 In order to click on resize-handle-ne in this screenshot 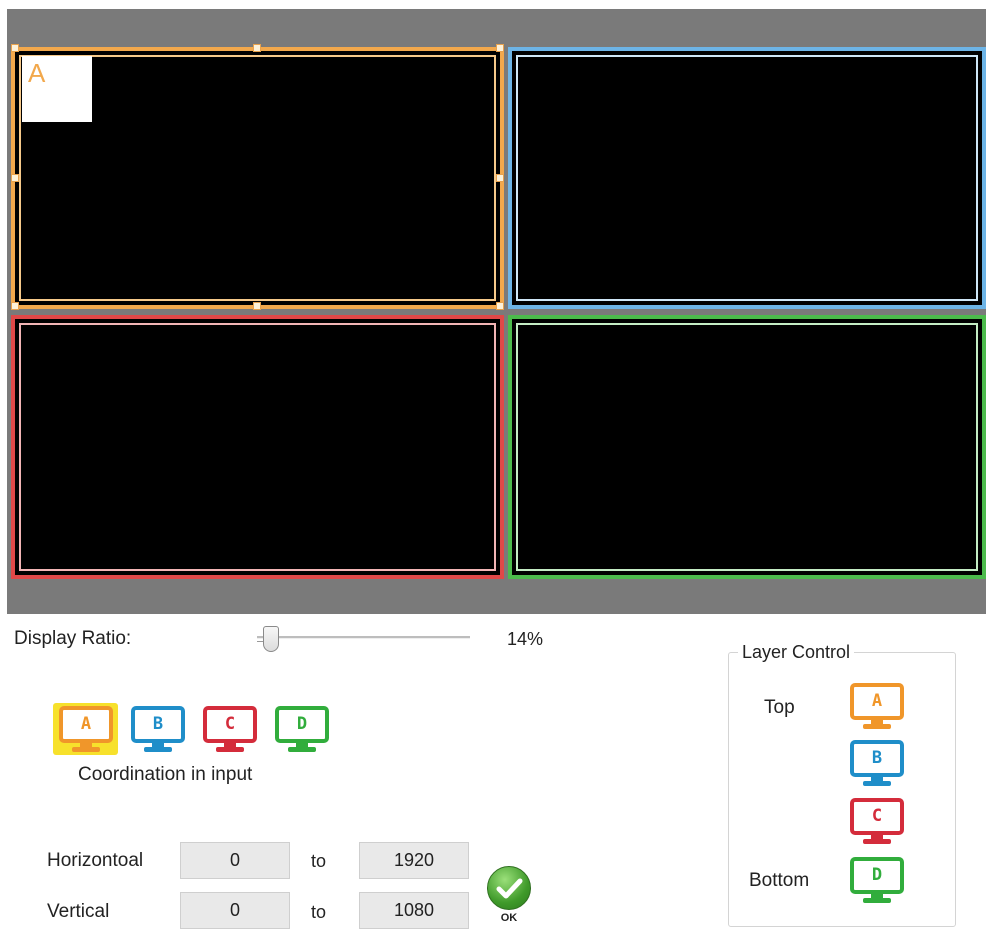, I will do `click(500, 48)`.